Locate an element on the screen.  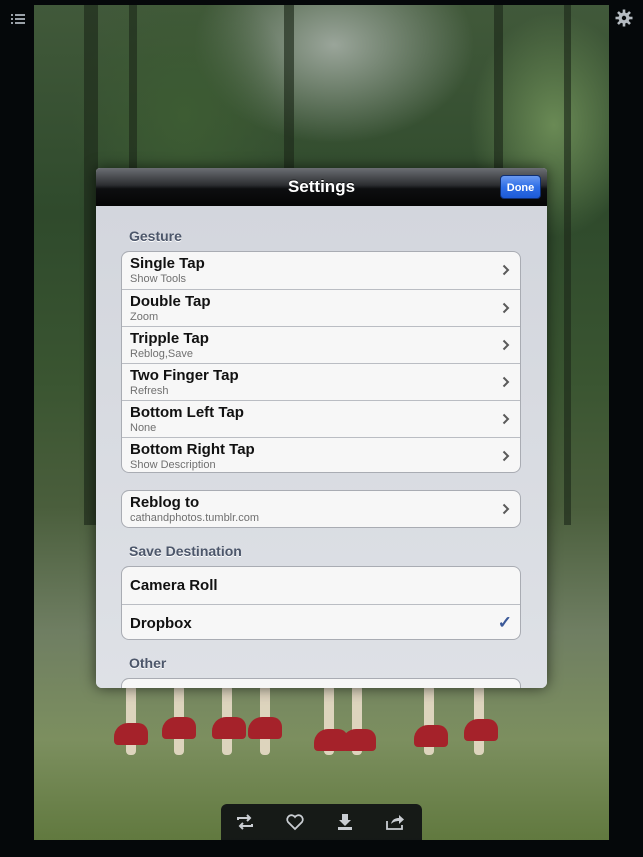
row-bottom-left-tap: Bottom Left Tap None is located at coordinates (321, 418).